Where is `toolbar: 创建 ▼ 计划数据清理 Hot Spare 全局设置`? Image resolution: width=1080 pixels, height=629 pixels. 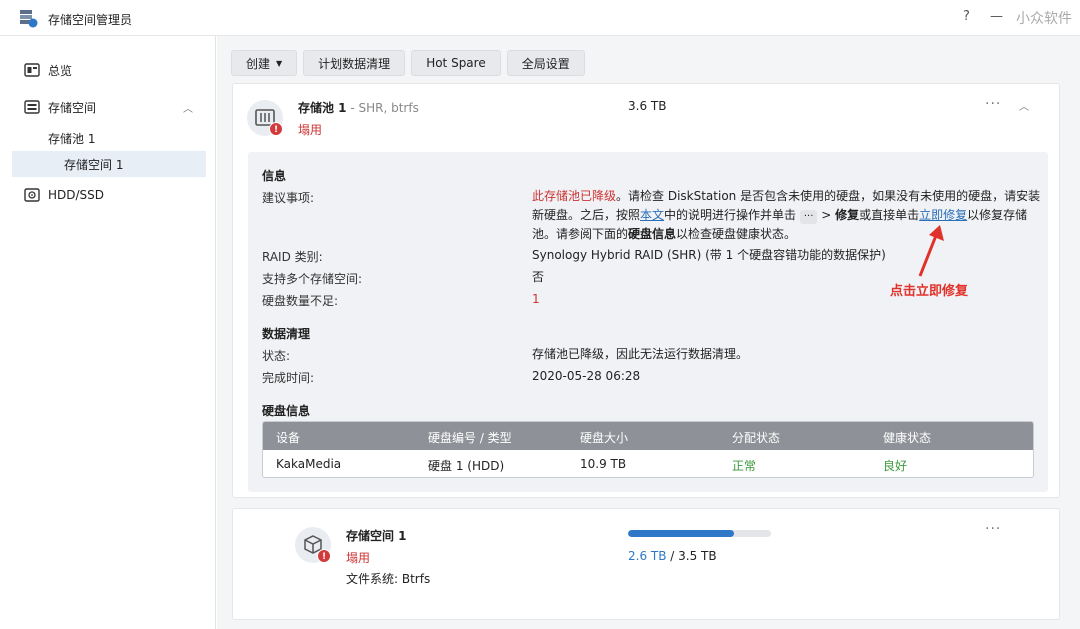 toolbar: 创建 ▼ 计划数据清理 Hot Spare 全局设置 is located at coordinates (408, 63).